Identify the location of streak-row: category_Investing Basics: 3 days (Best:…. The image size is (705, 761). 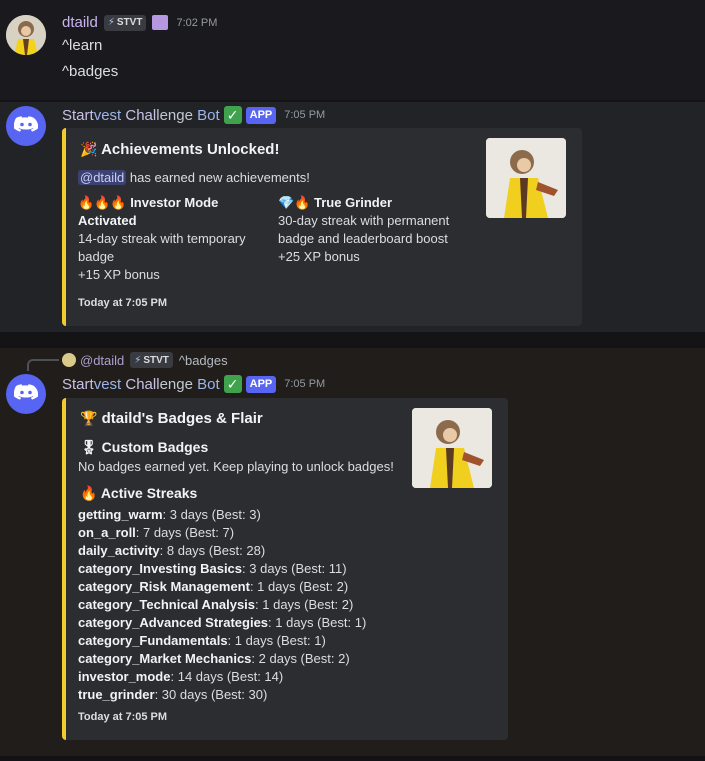
(222, 569).